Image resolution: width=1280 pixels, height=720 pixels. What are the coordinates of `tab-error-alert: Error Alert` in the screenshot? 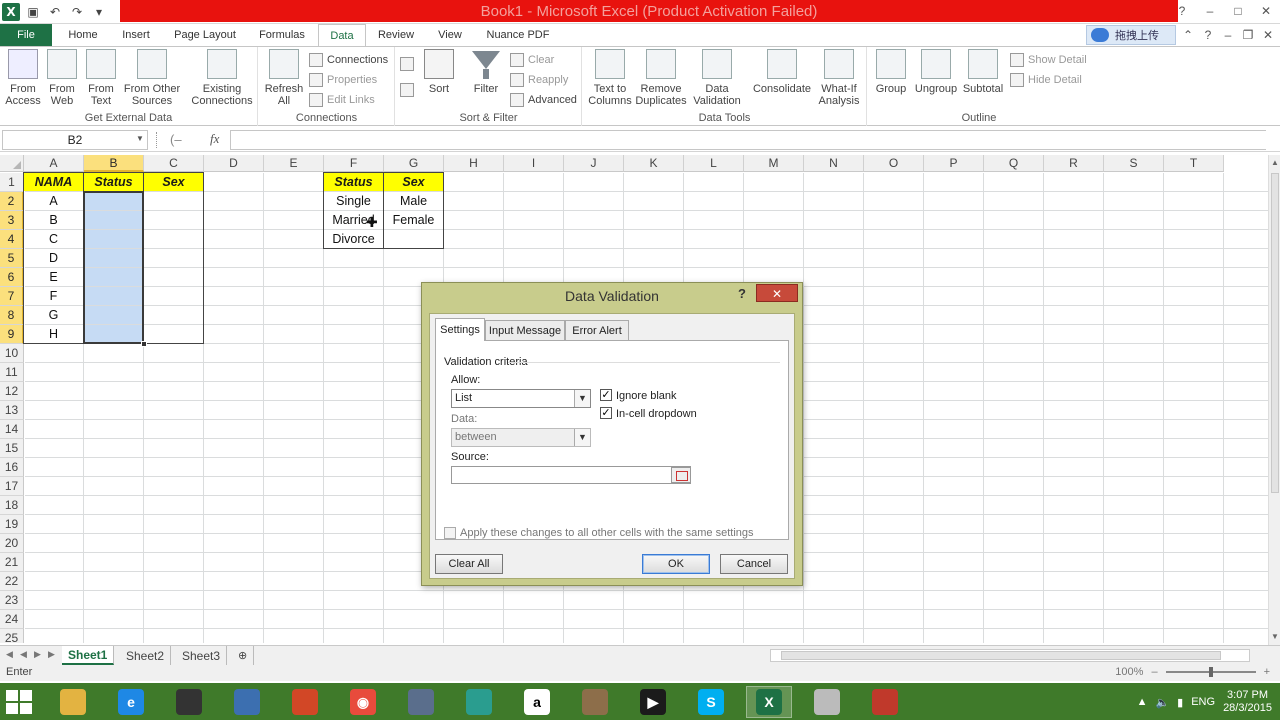 It's located at (597, 330).